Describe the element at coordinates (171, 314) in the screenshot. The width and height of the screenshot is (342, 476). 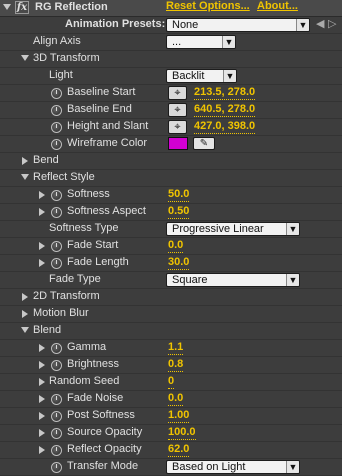
I see `group-motion-blur: Motion Blur` at that location.